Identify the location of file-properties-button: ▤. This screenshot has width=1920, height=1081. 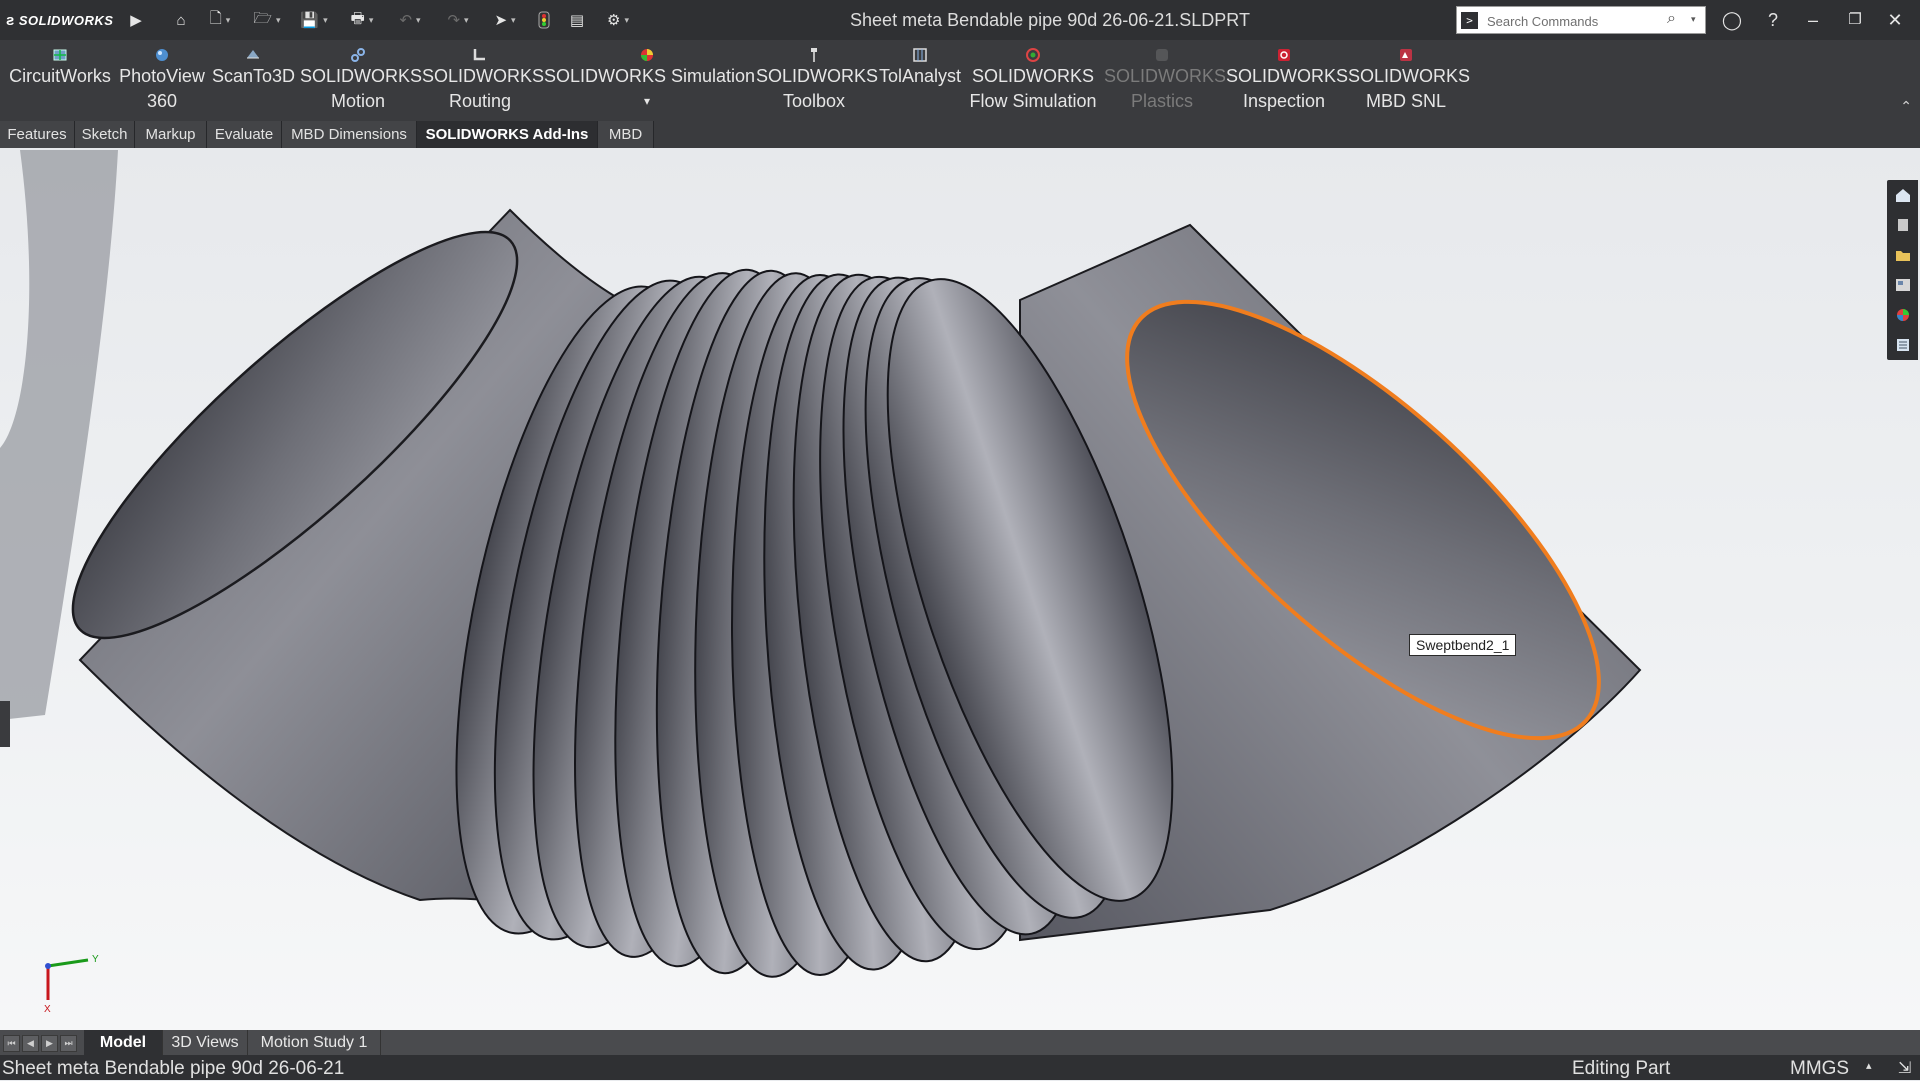
(577, 20).